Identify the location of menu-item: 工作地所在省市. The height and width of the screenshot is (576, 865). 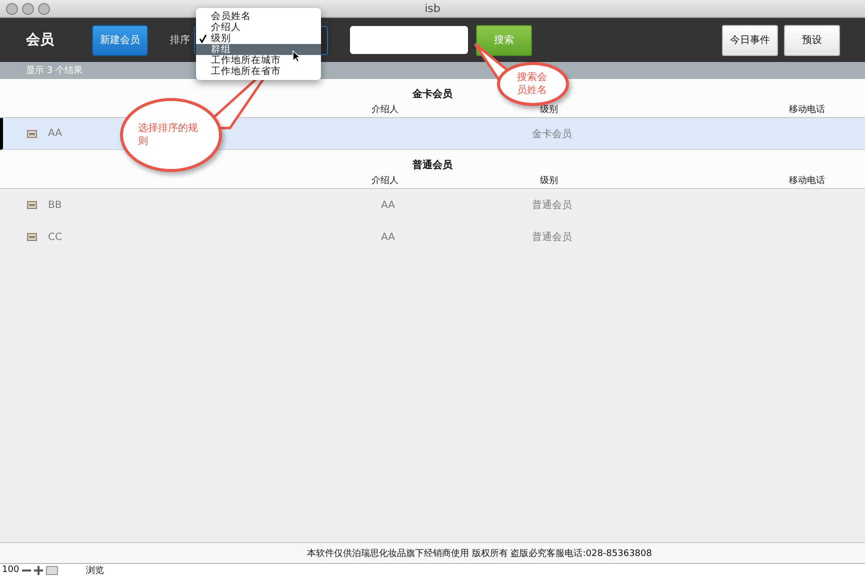
(258, 71).